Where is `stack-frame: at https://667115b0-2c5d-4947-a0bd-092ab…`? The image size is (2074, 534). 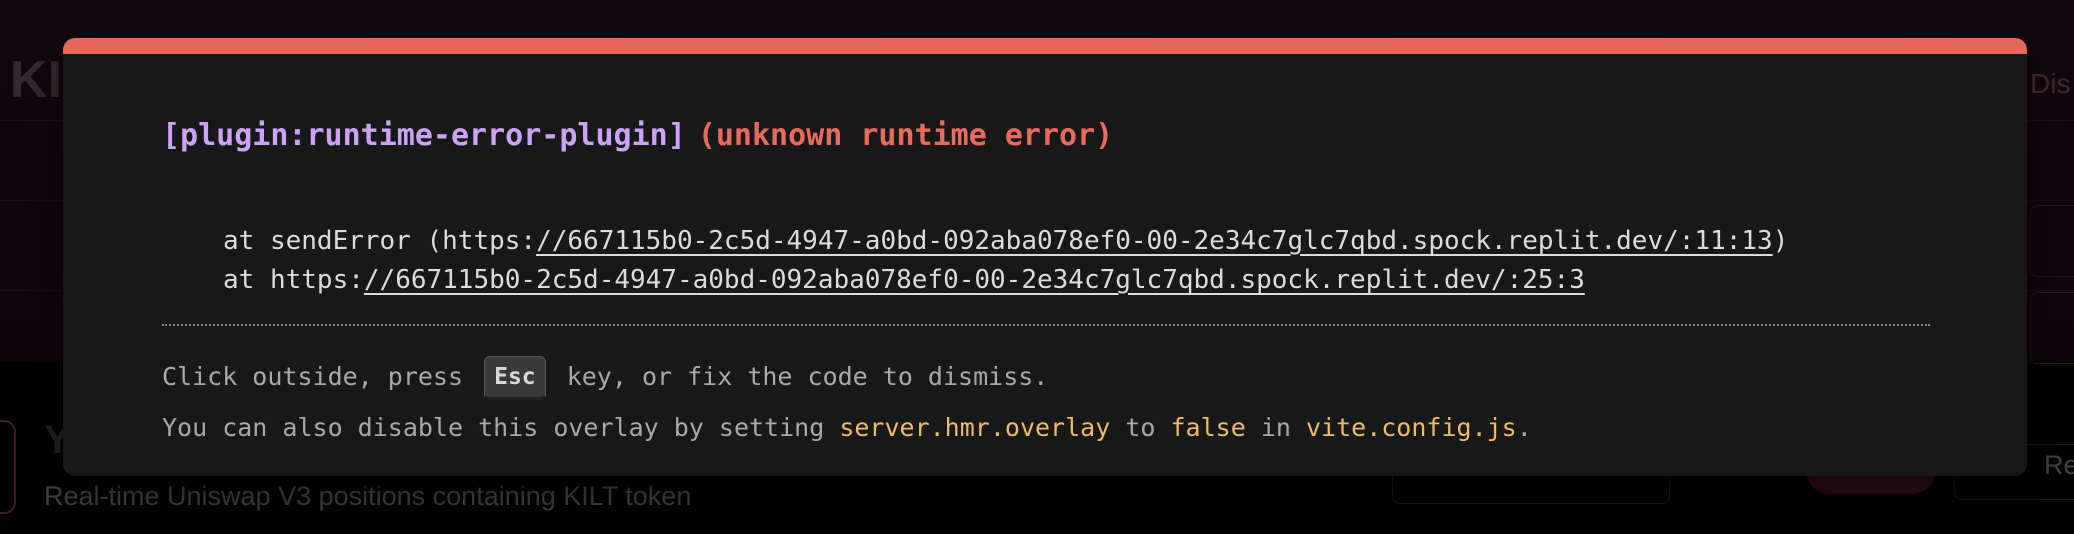
stack-frame: at https://667115b0-2c5d-4947-a0bd-092ab… is located at coordinates (1005, 280).